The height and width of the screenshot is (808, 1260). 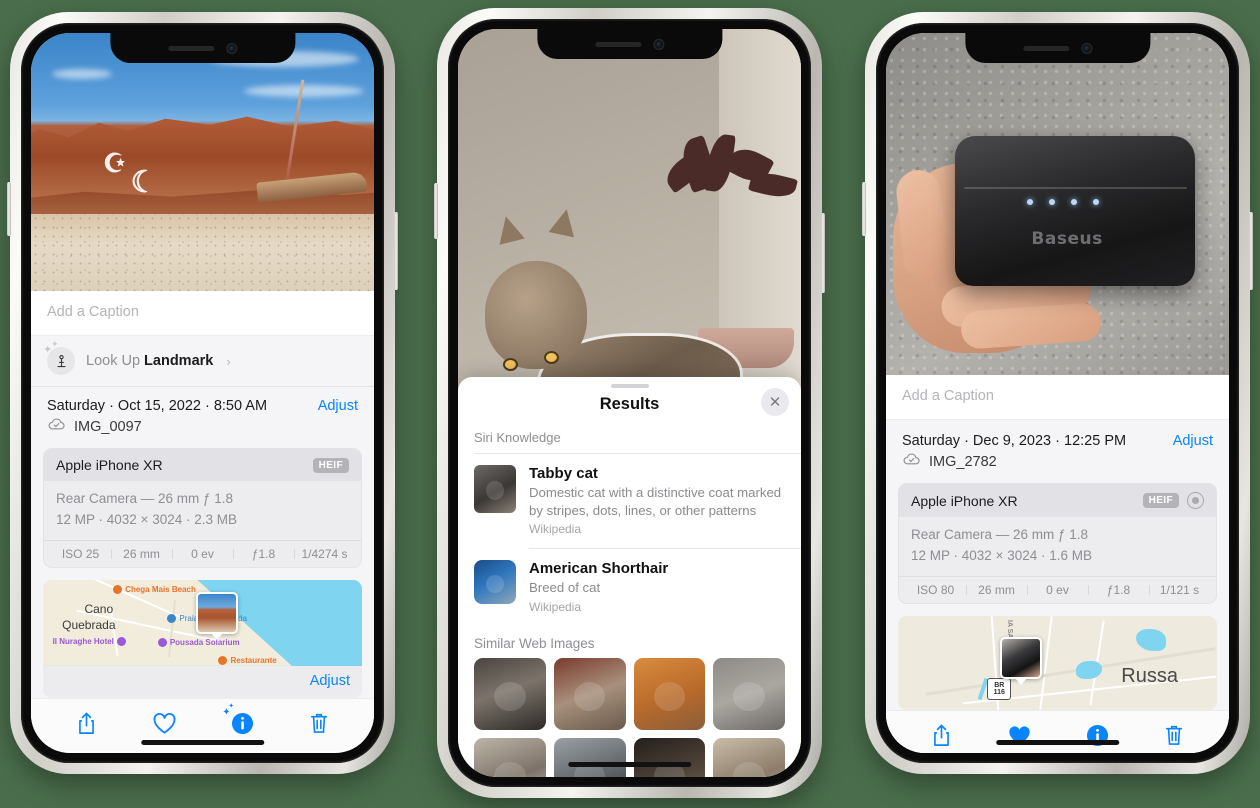 What do you see at coordinates (1118, 590) in the screenshot?
I see `exif-aperture-right: ƒ1.8` at bounding box center [1118, 590].